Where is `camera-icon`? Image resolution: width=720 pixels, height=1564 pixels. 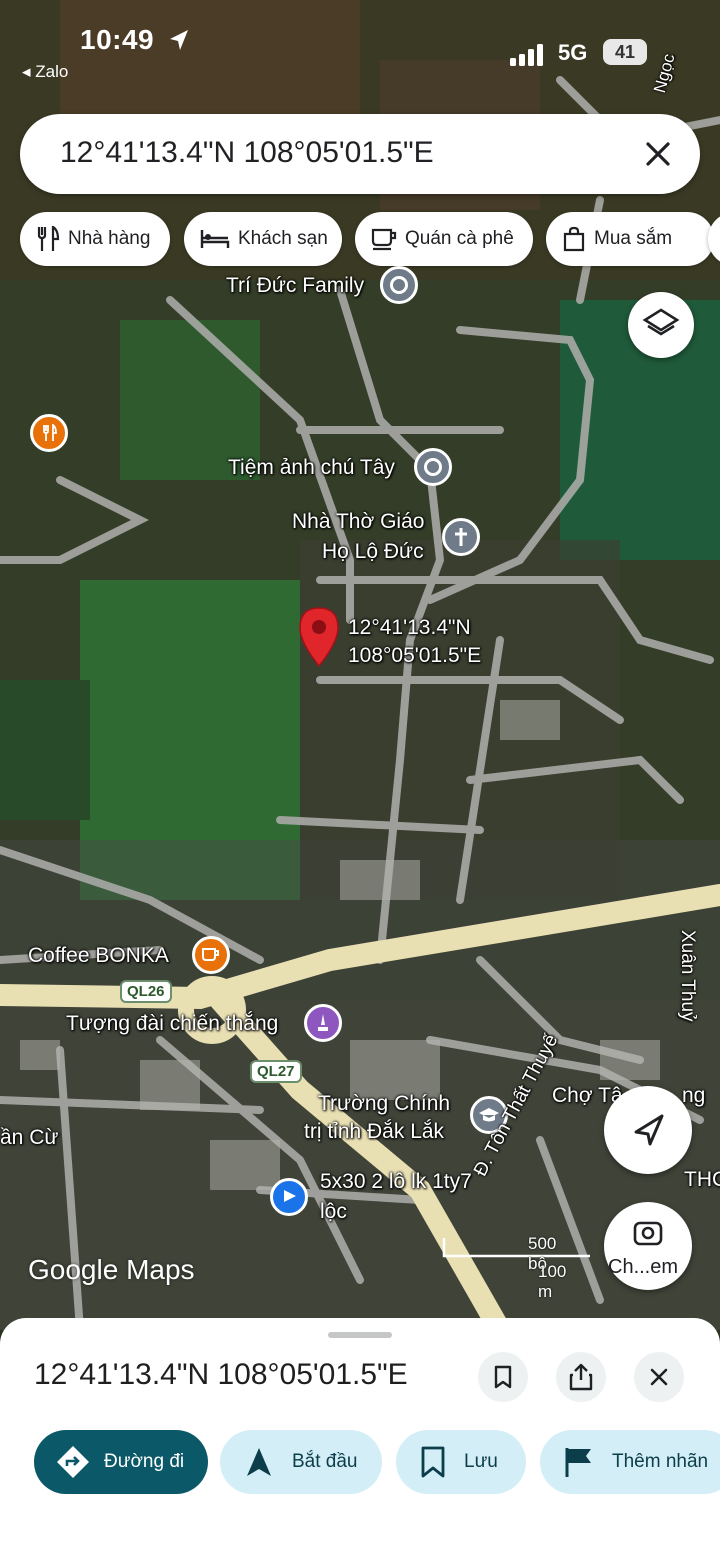 camera-icon is located at coordinates (648, 1233).